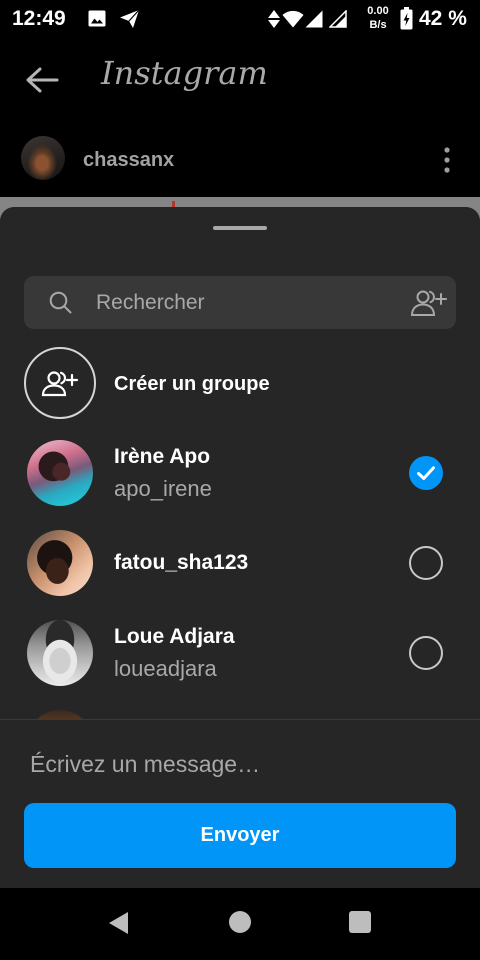 This screenshot has width=480, height=960. I want to click on contact-row: fatou_sha123, so click(240, 563).